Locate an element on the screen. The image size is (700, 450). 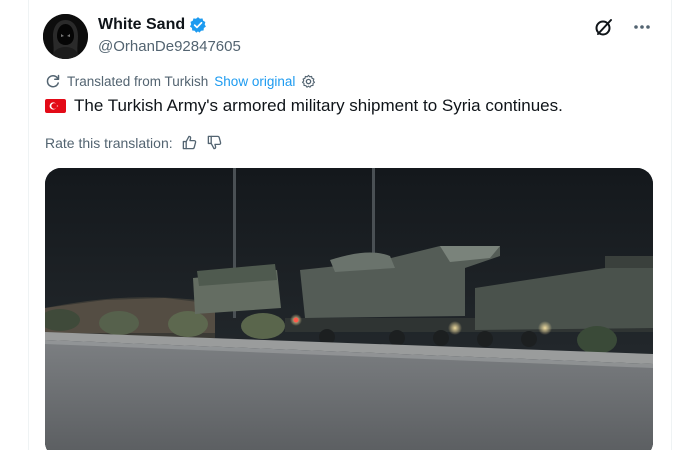
more-button is located at coordinates (642, 27).